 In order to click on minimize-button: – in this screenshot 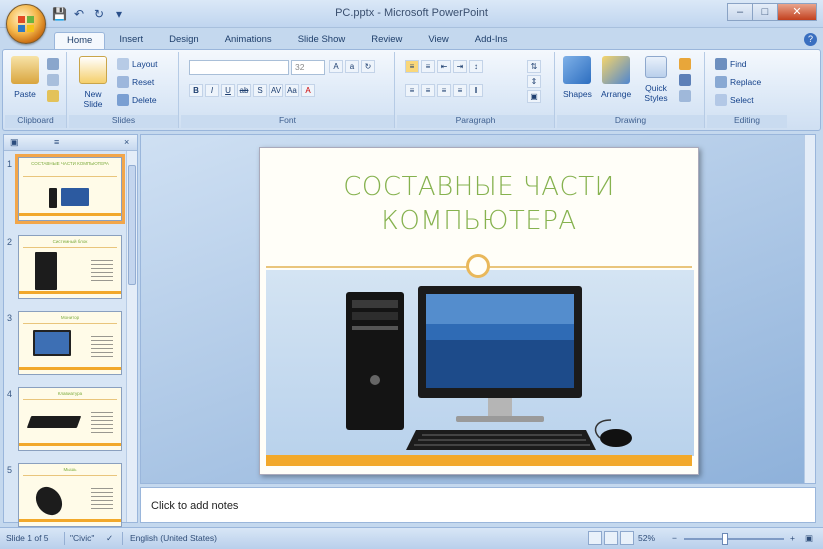, I will do `click(740, 12)`.